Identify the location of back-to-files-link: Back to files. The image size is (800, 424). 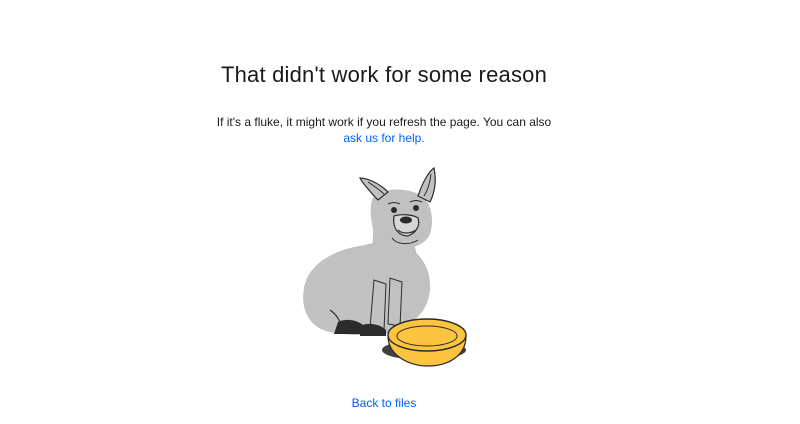
(384, 403).